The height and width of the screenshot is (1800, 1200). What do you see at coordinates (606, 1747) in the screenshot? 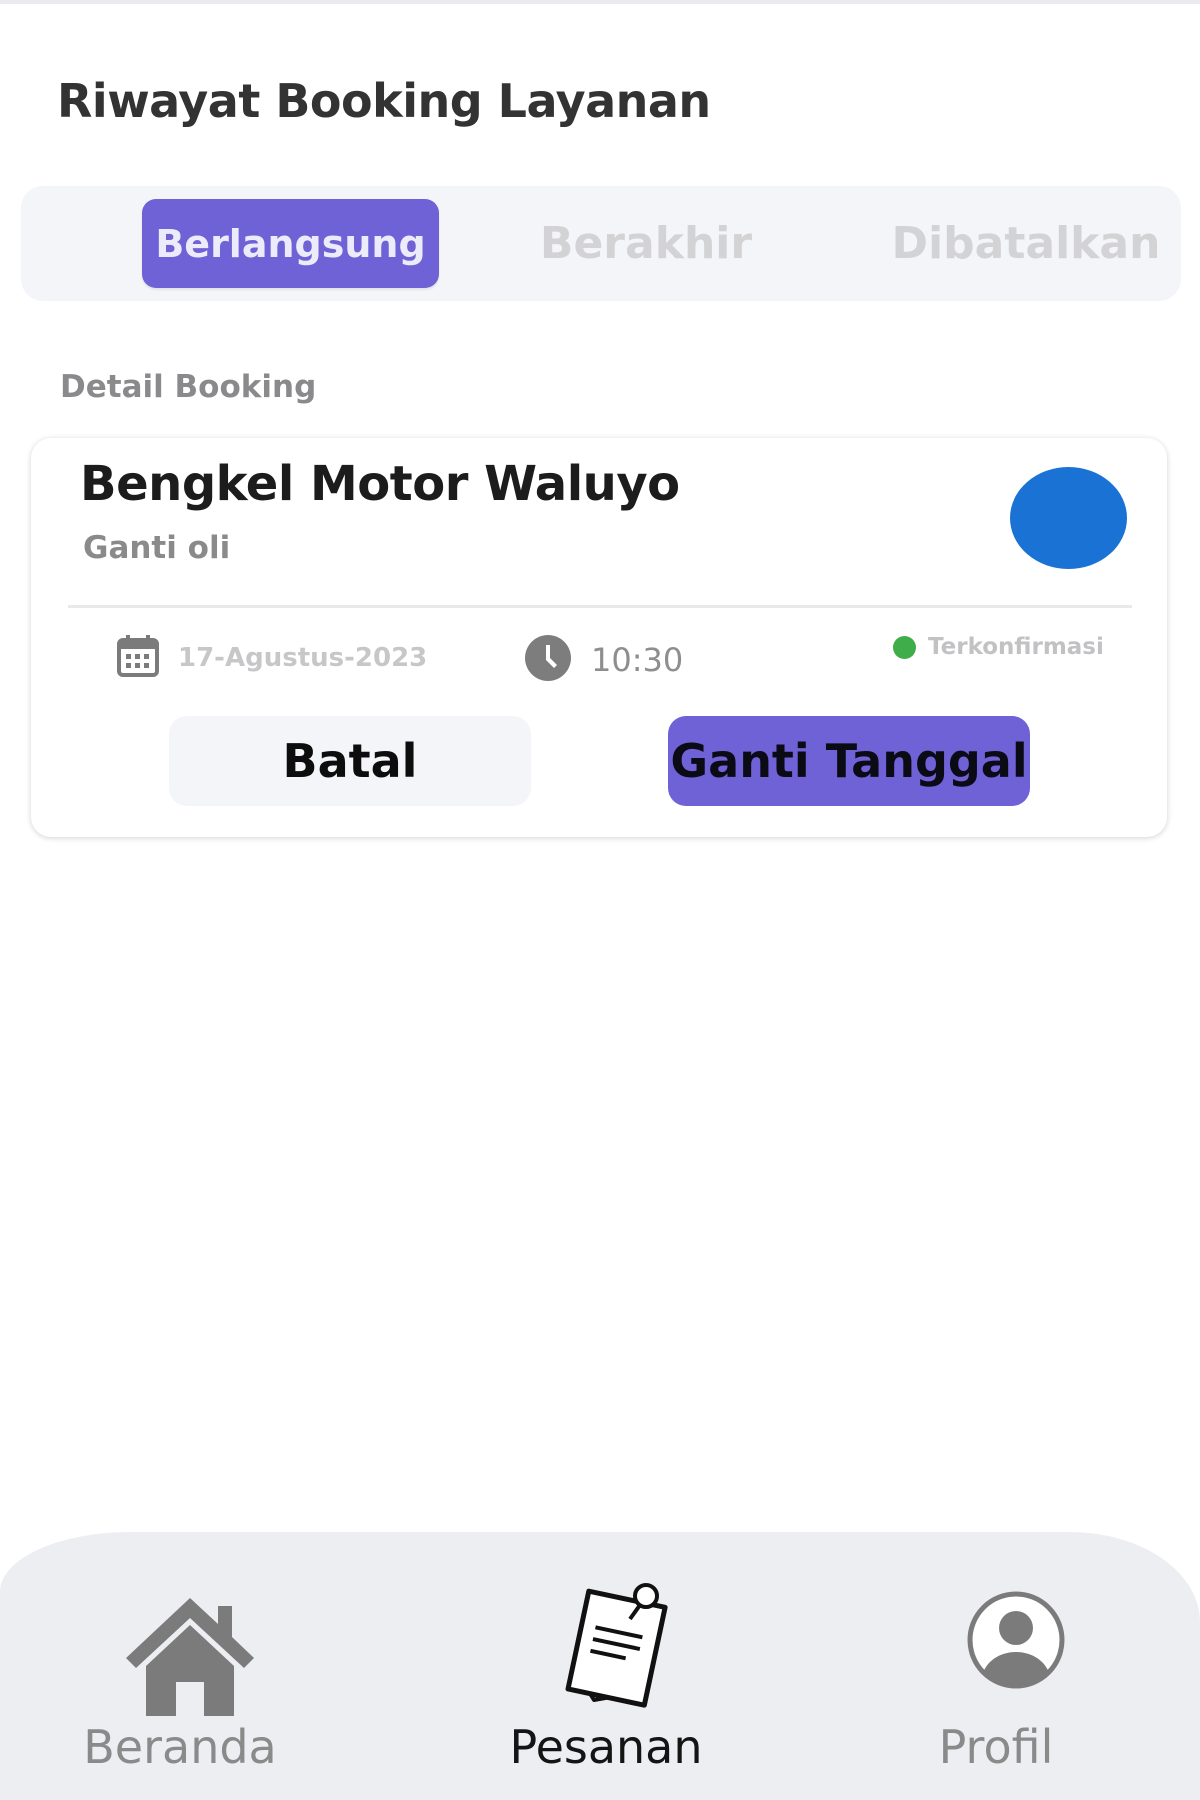
I see `nav-label-pesanan: Pesanan` at bounding box center [606, 1747].